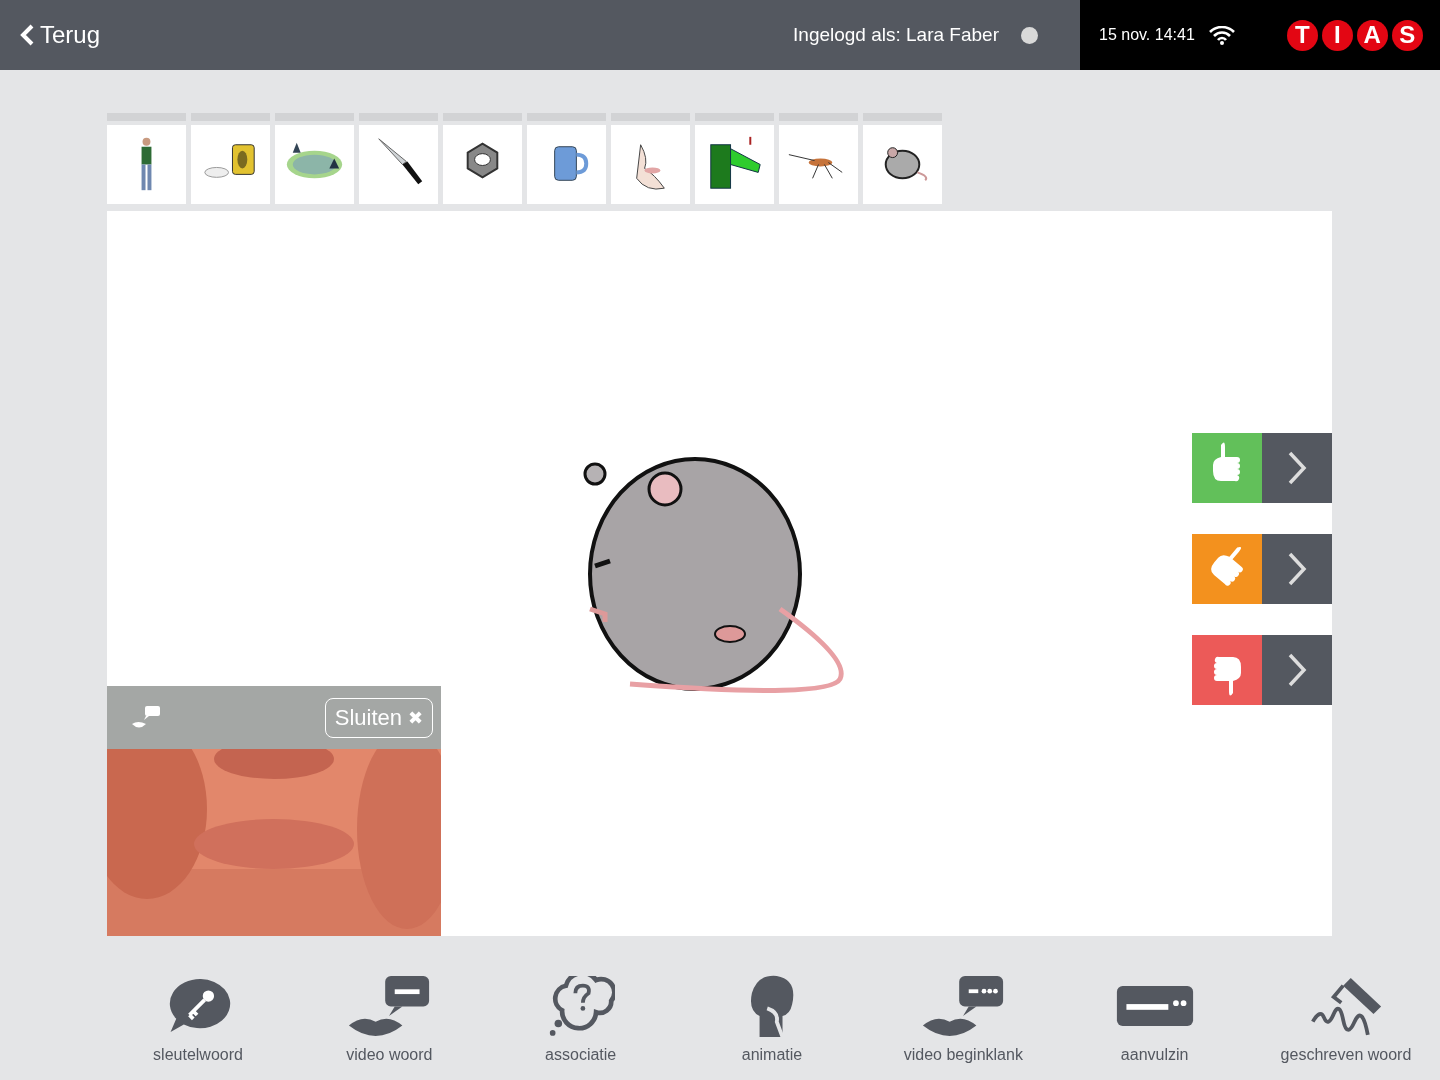 The height and width of the screenshot is (1080, 1440). What do you see at coordinates (580, 1020) in the screenshot?
I see `tool-button: associatie` at bounding box center [580, 1020].